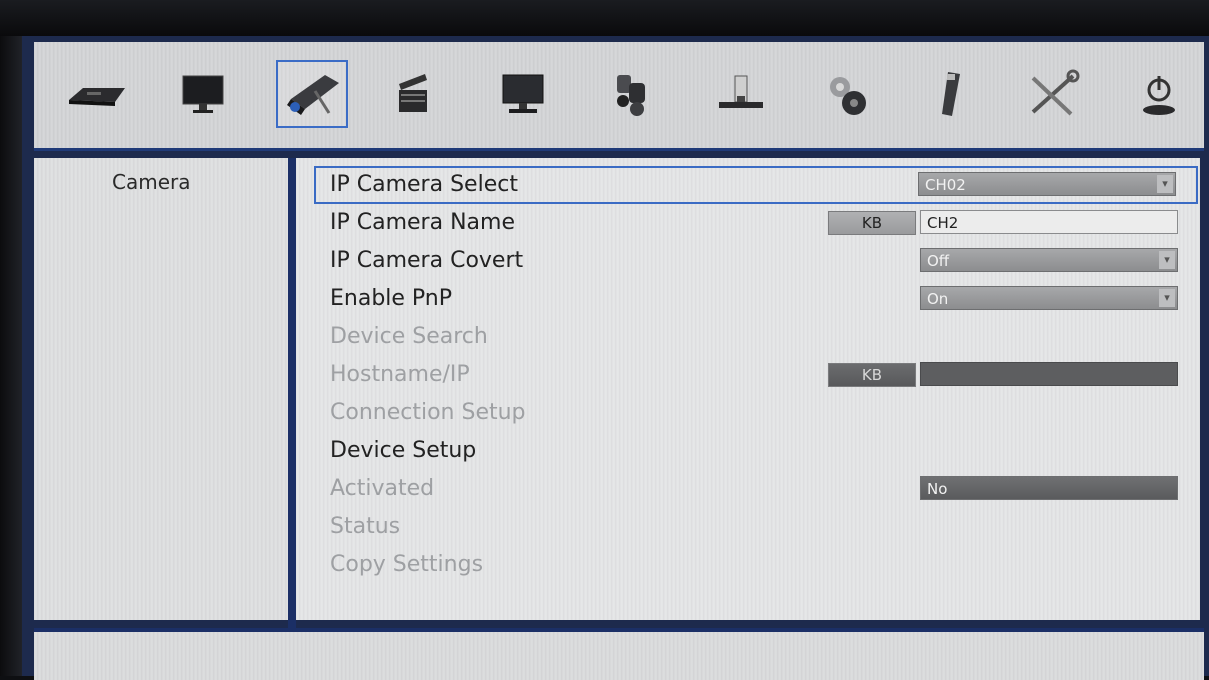 The height and width of the screenshot is (680, 1209). What do you see at coordinates (739, 94) in the screenshot?
I see `storage-icon` at bounding box center [739, 94].